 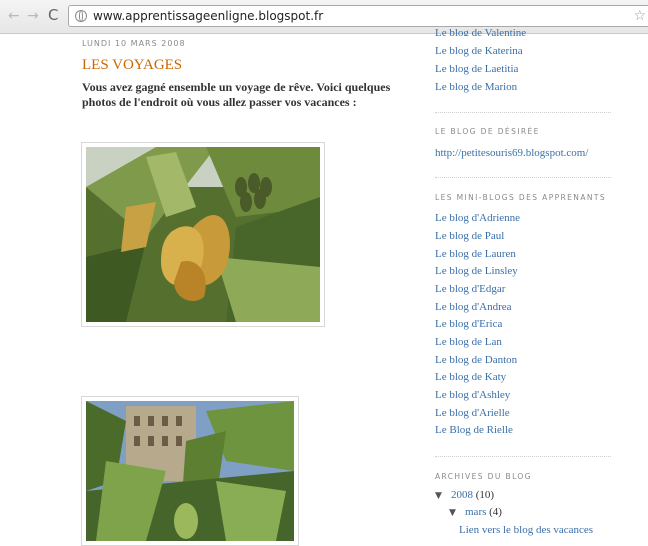 I want to click on banana-flower-image, so click(x=203, y=234).